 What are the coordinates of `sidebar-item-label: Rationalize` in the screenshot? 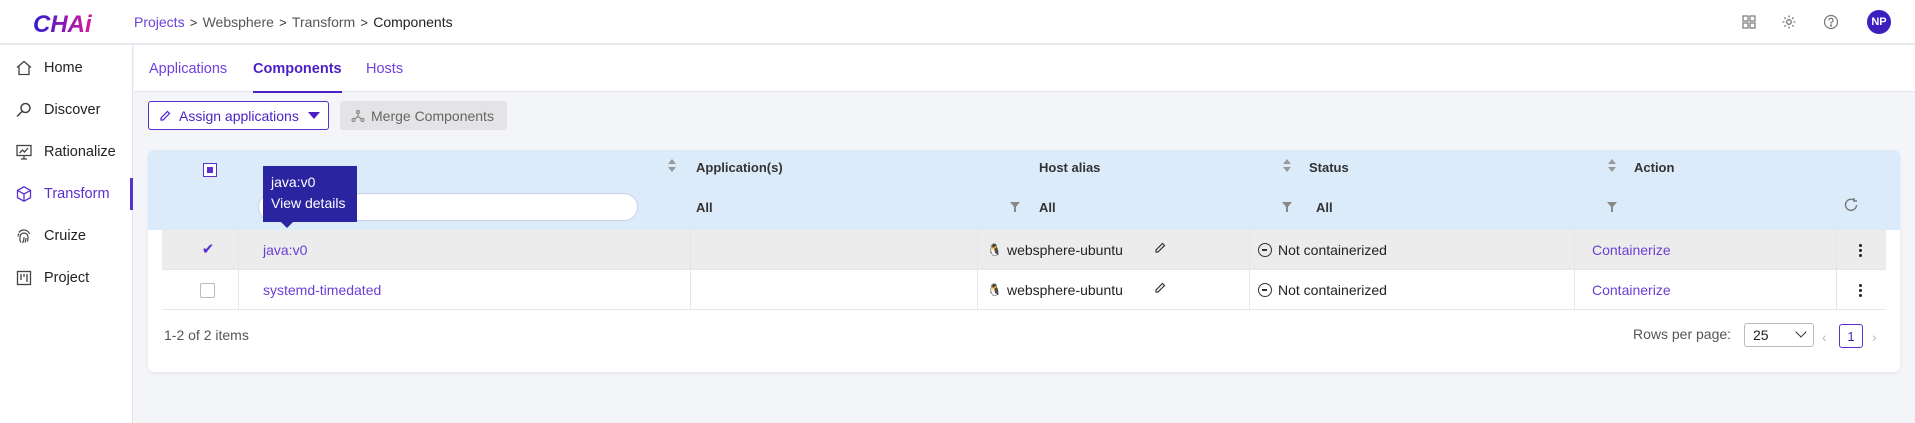 It's located at (80, 152).